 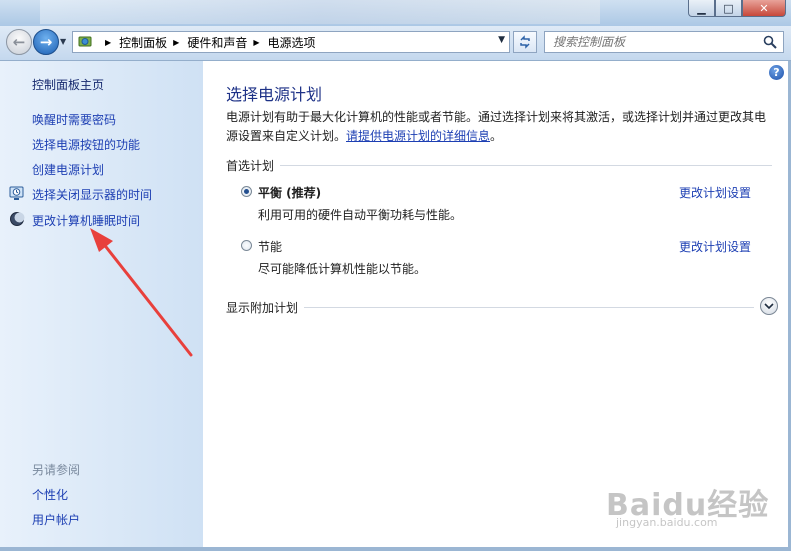 I want to click on refresh-button, so click(x=525, y=42).